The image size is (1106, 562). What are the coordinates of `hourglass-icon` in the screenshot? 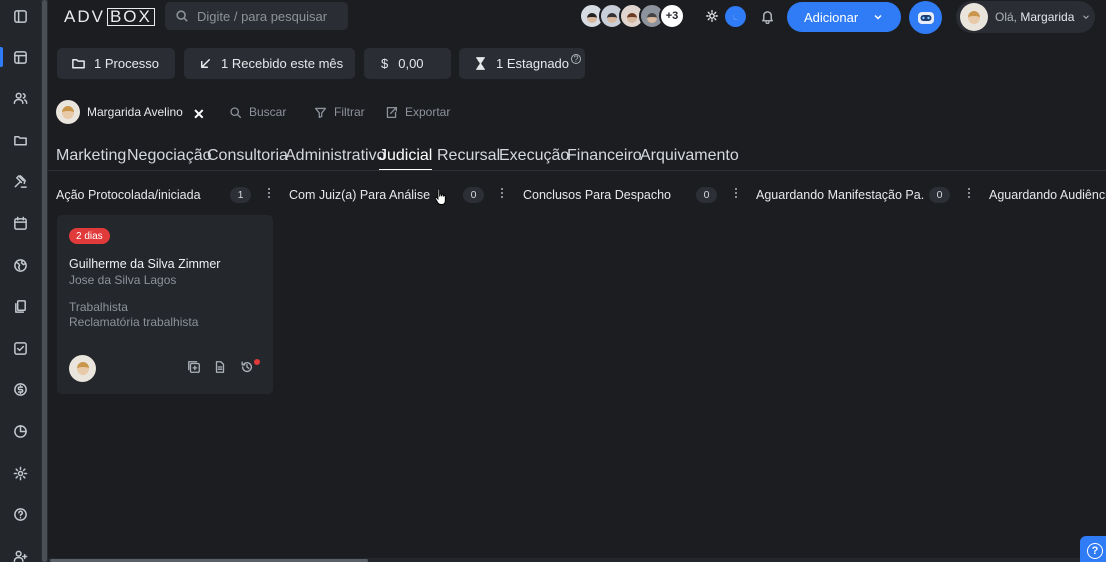 It's located at (480, 63).